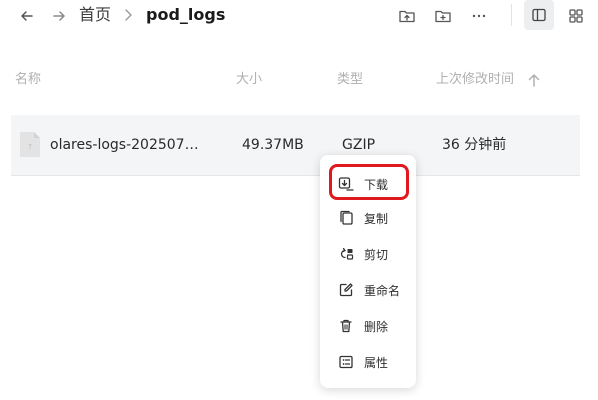 This screenshot has height=400, width=598. I want to click on more-icon, so click(479, 16).